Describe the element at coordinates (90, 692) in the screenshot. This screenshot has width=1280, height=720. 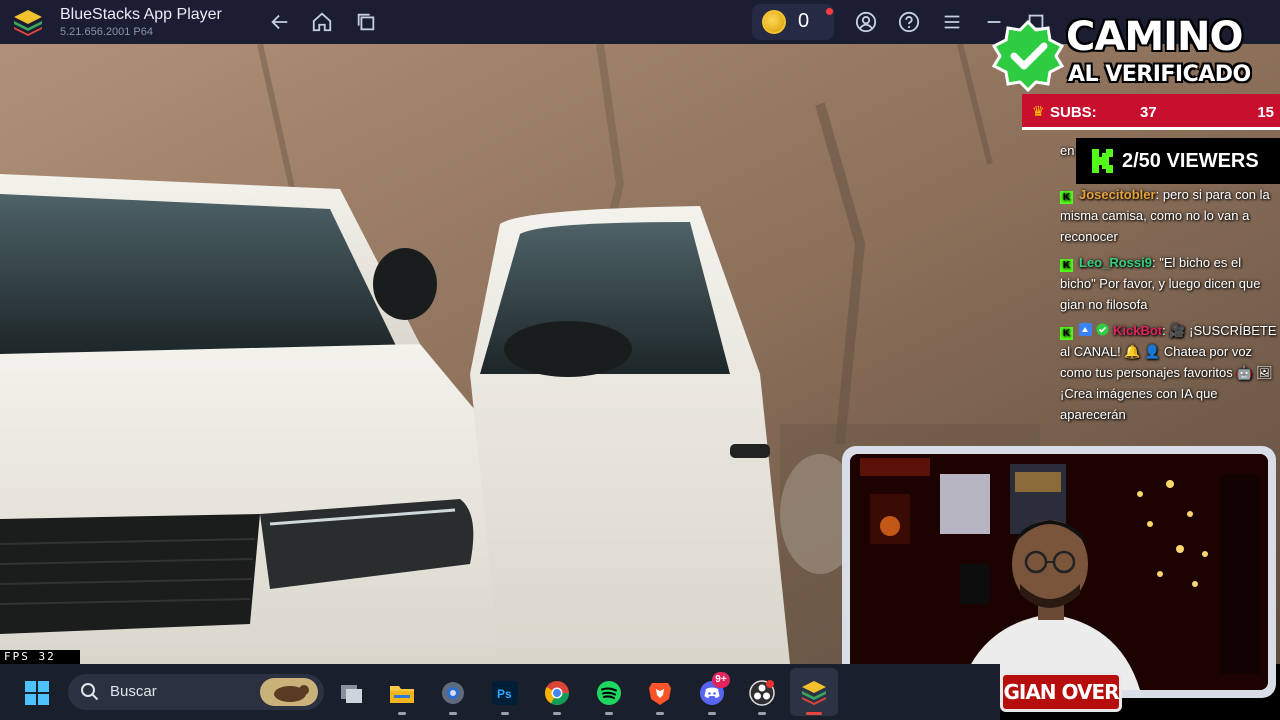
I see `search-icon` at that location.